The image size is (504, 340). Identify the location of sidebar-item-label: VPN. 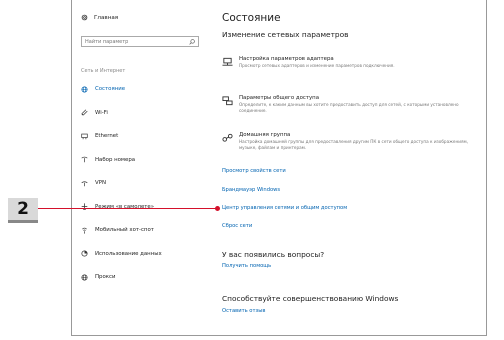
(100, 183).